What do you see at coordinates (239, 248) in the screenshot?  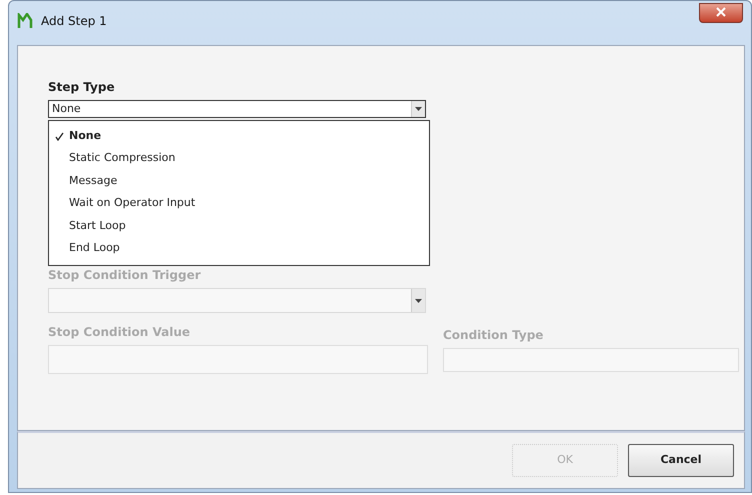 I see `dropdown-option: End Loop` at bounding box center [239, 248].